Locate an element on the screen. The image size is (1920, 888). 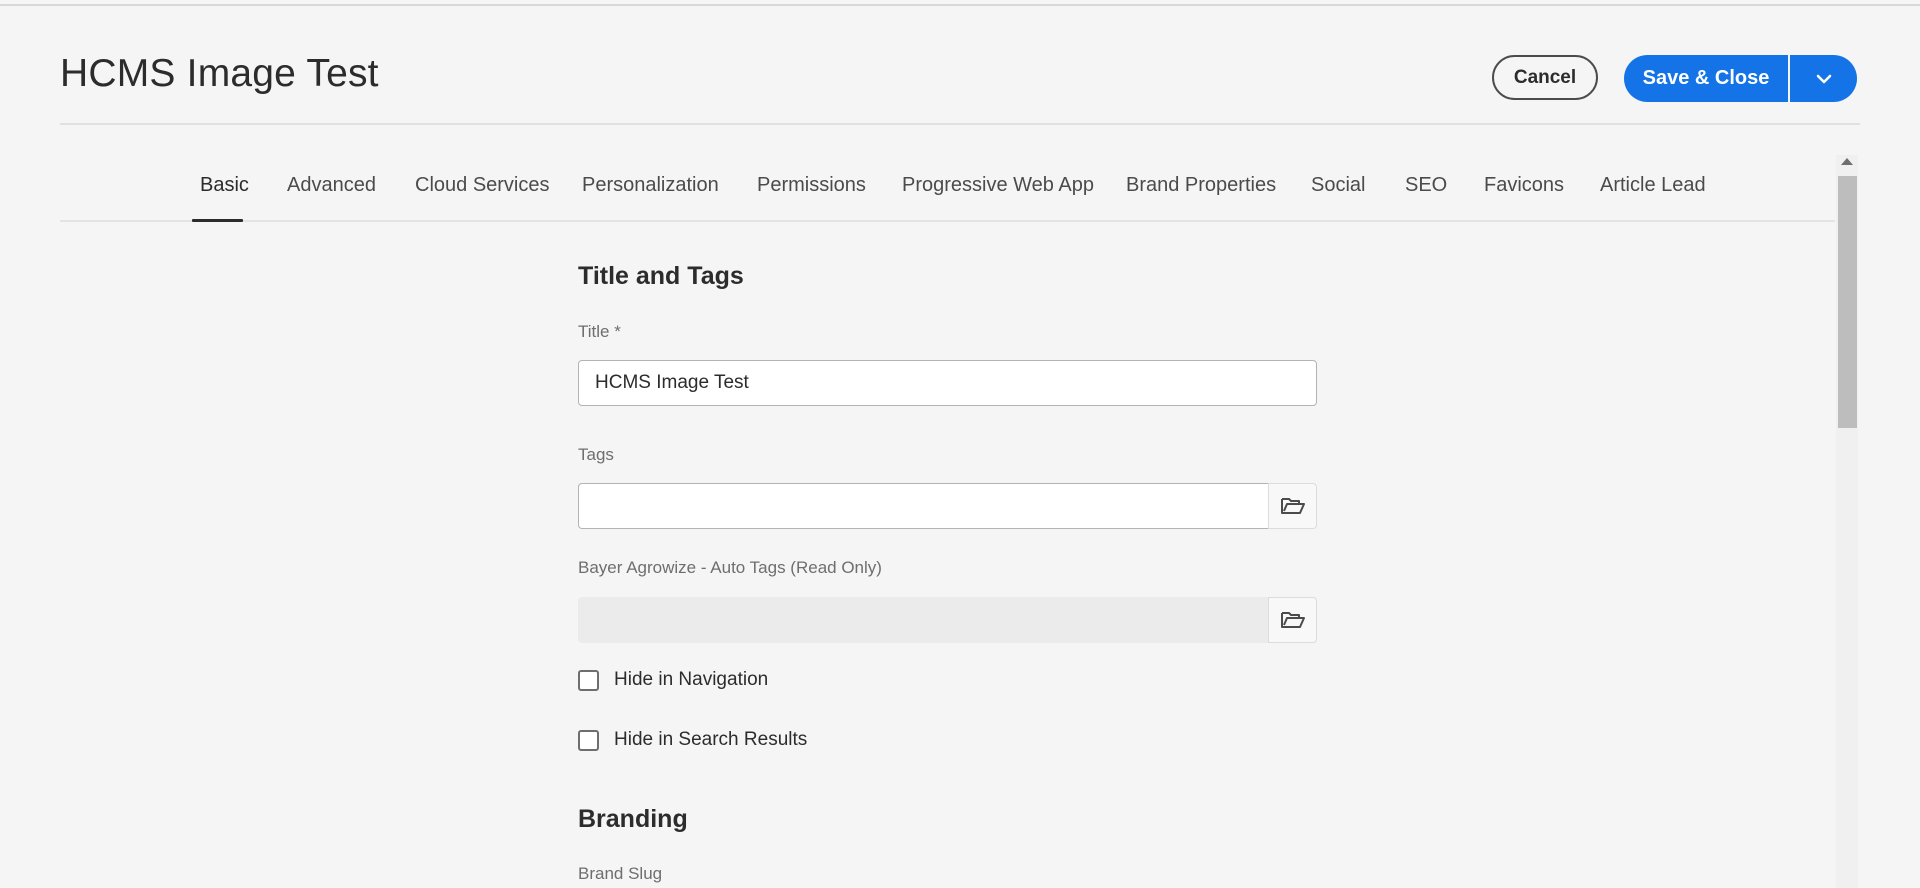
tab-progressive-web-app: Progressive Web App is located at coordinates (998, 185).